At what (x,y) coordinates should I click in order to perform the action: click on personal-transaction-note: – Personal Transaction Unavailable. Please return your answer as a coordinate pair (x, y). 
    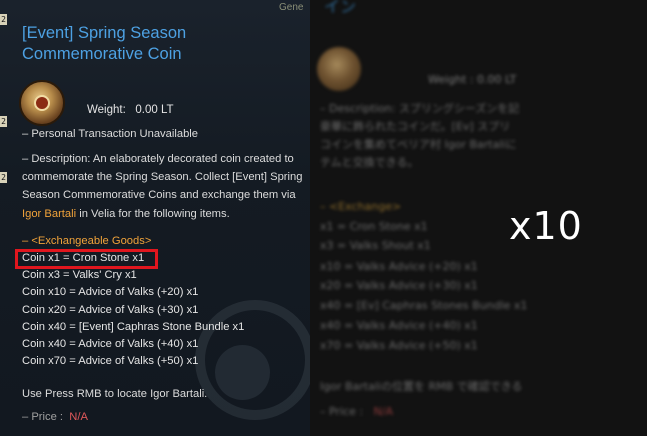
    Looking at the image, I should click on (110, 134).